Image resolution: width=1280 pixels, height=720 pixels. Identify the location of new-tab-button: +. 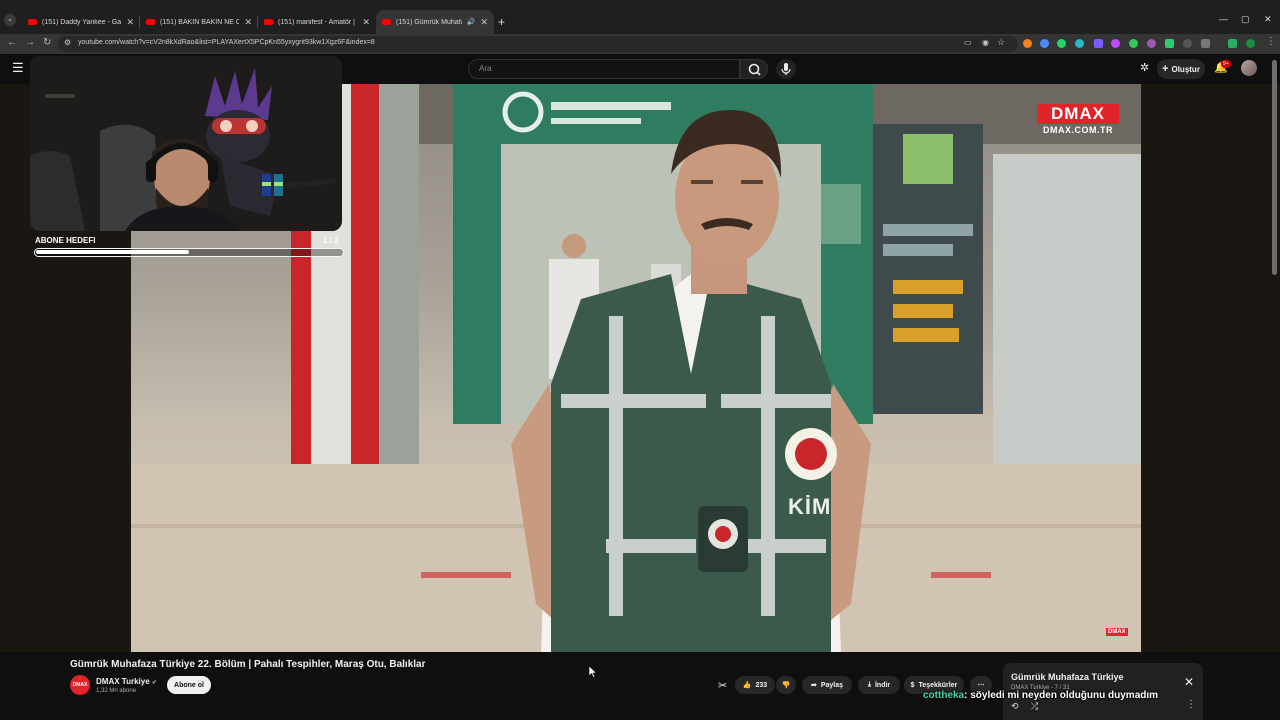
(501, 22).